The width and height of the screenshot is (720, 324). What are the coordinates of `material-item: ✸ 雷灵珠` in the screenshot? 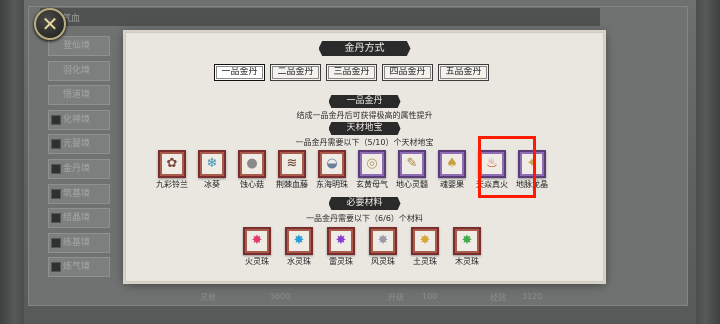 It's located at (341, 249).